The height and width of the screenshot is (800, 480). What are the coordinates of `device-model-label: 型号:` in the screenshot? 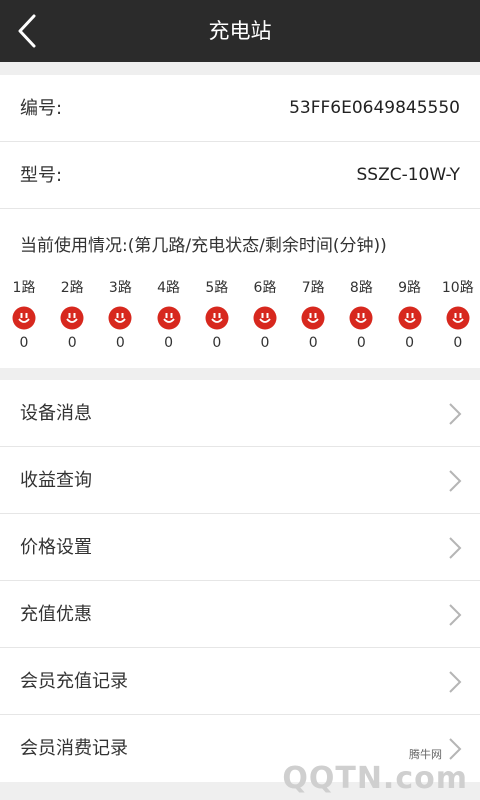 It's located at (41, 175).